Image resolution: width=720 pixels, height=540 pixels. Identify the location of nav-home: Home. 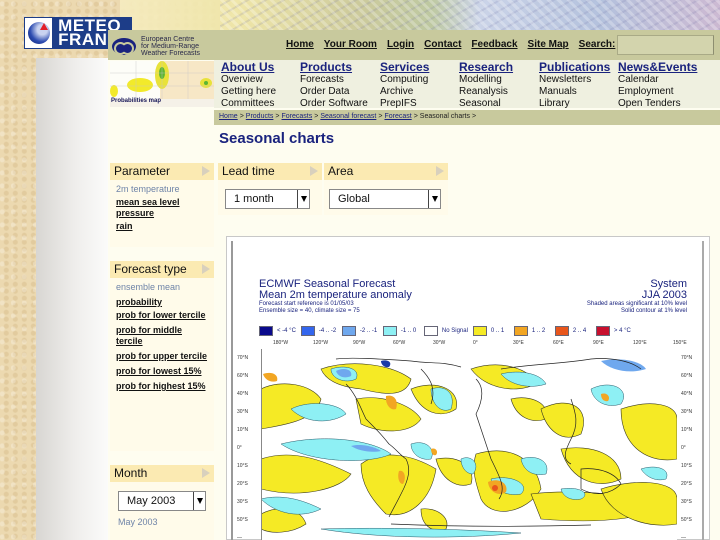
(300, 44).